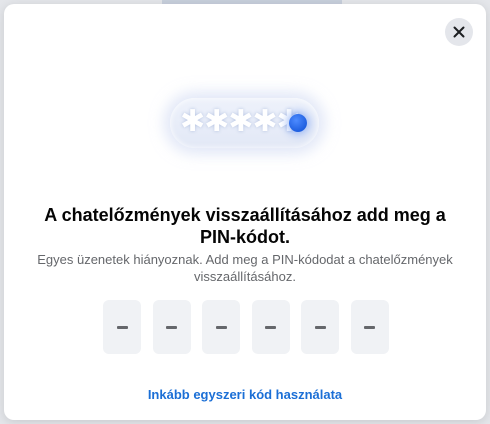 This screenshot has height=424, width=490. Describe the element at coordinates (245, 394) in the screenshot. I see `use-one-time-code-link: Inkább egyszeri kód használata` at that location.